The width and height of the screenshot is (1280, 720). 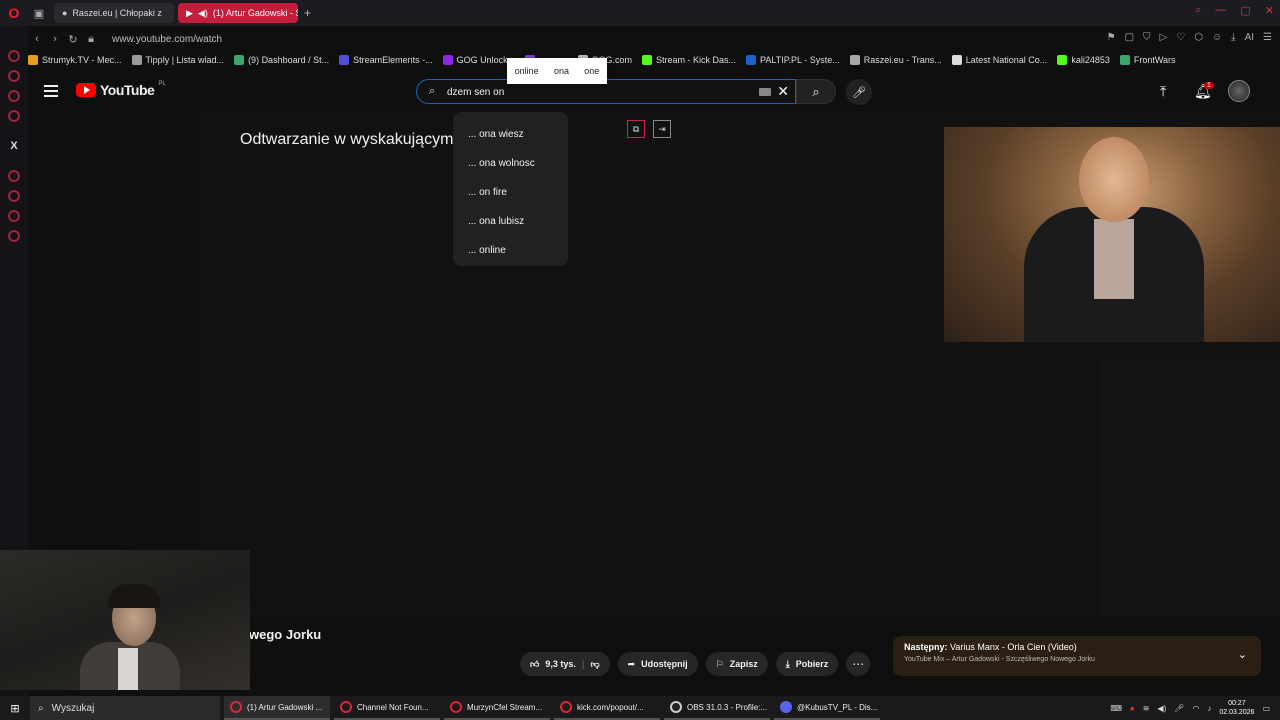 I want to click on snapshot-icon: ▢, so click(x=1129, y=37).